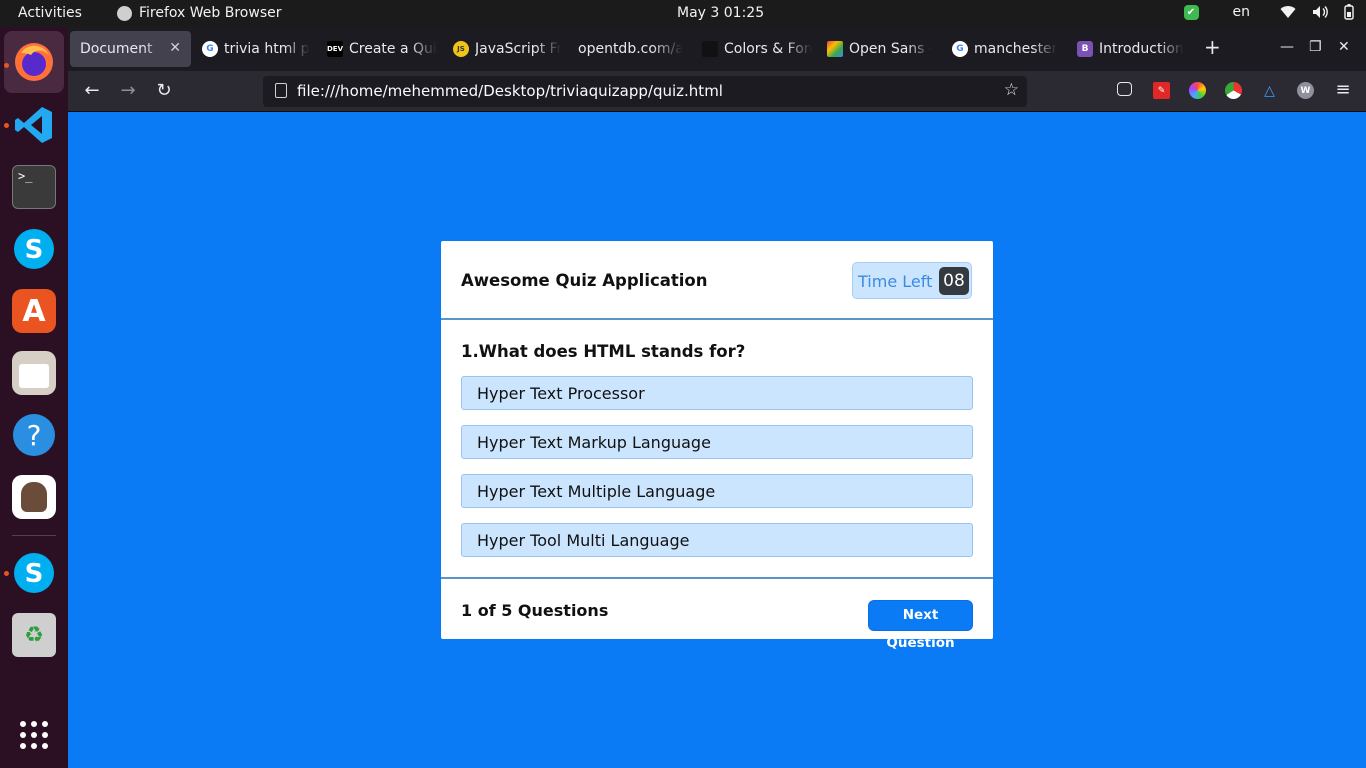  I want to click on restore-icon: ❐, so click(1315, 47).